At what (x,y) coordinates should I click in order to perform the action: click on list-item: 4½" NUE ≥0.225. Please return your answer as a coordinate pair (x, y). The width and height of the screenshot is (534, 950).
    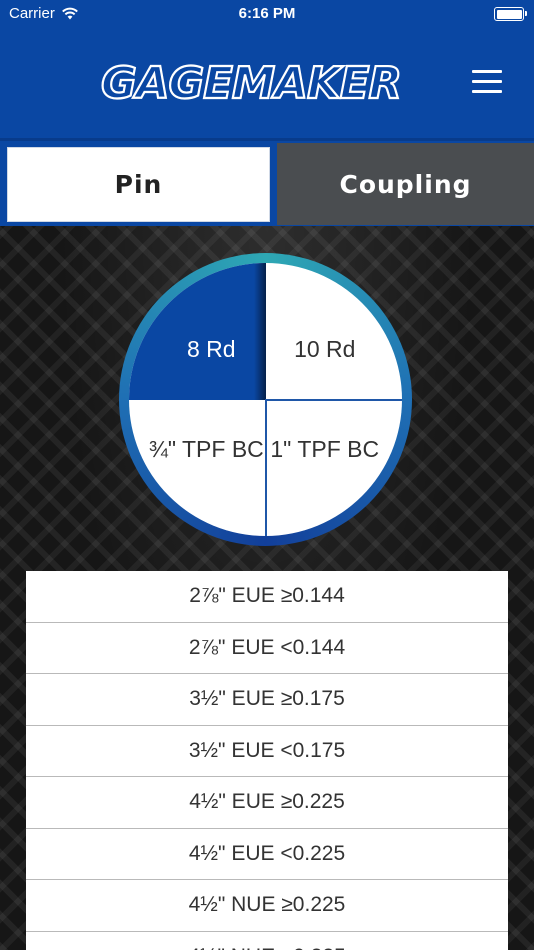
    Looking at the image, I should click on (267, 906).